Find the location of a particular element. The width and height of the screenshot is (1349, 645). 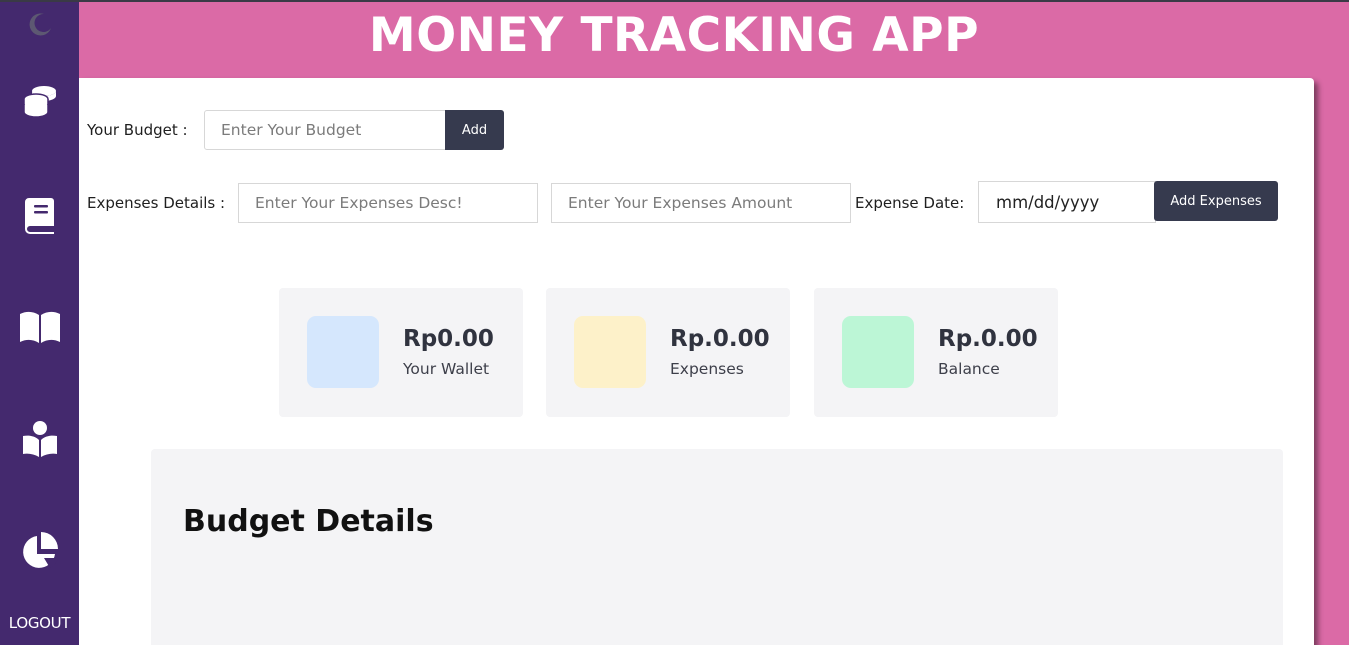

budget-label: Your Budget : is located at coordinates (137, 130).